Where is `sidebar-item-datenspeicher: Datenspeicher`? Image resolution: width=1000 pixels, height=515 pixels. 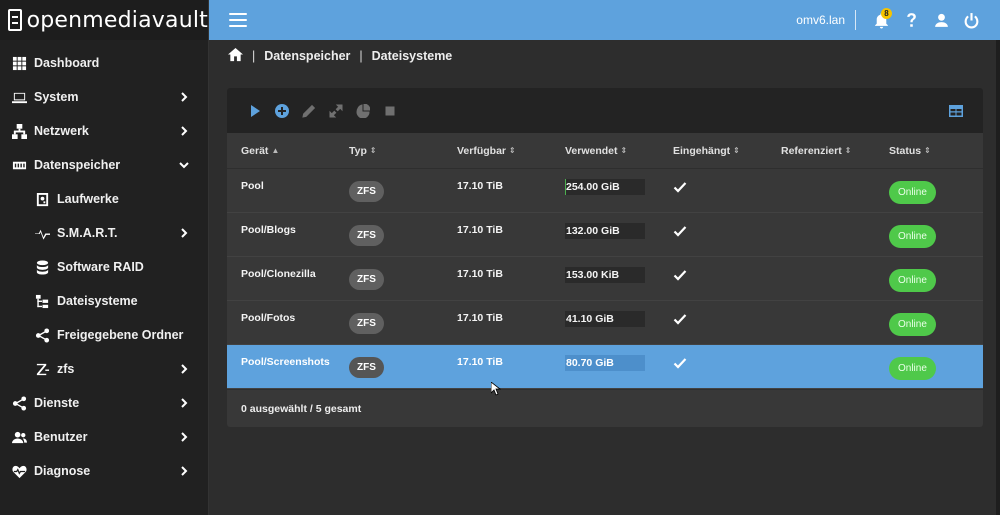
sidebar-item-datenspeicher: Datenspeicher is located at coordinates (104, 165).